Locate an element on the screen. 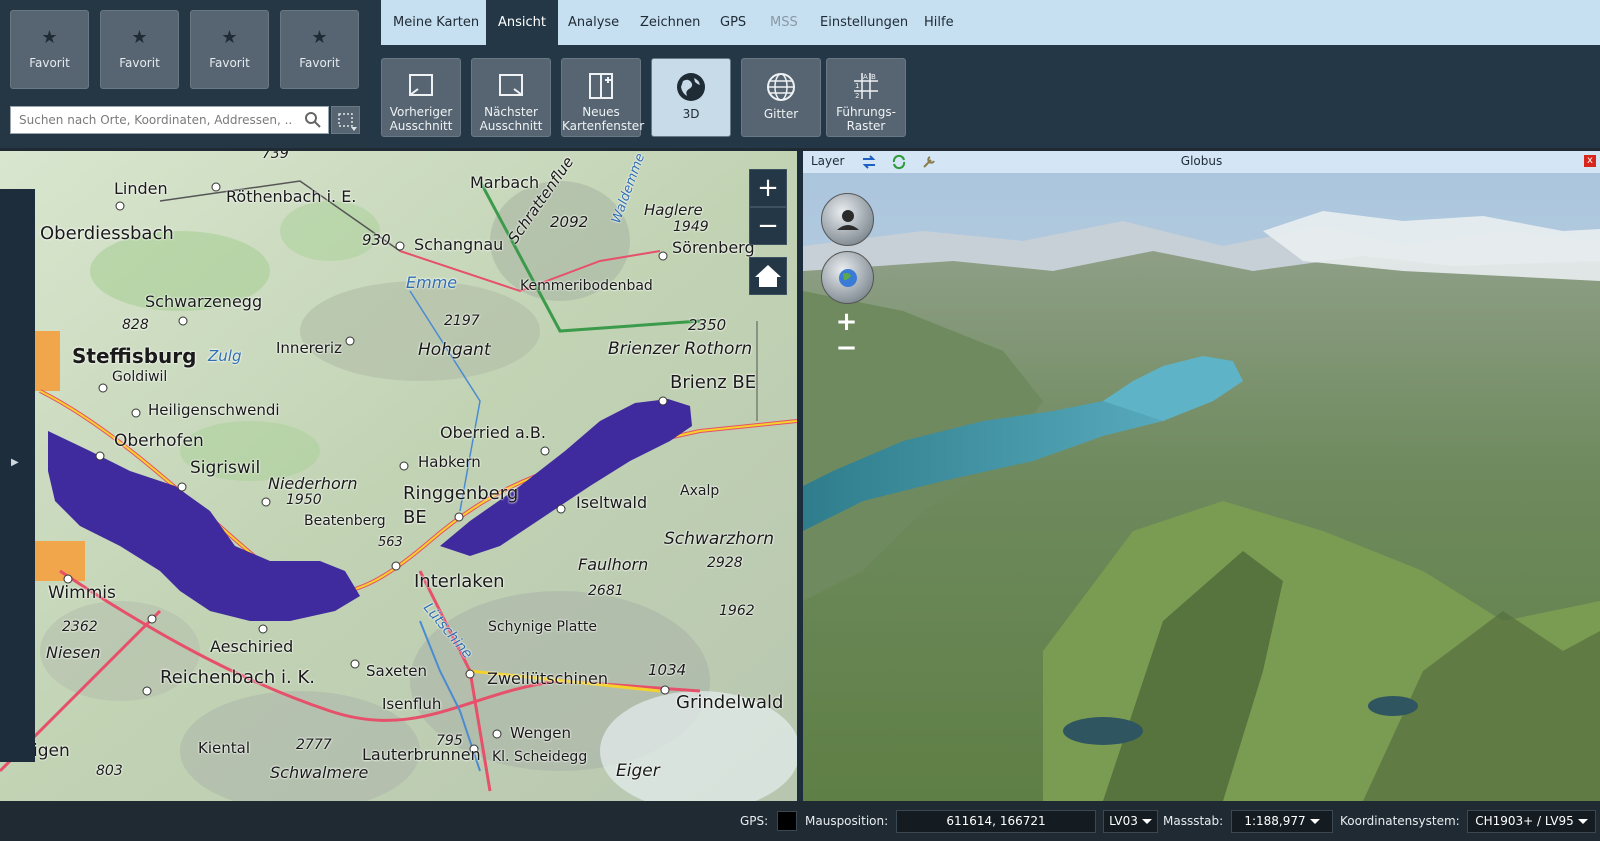 This screenshot has height=841, width=1600. map-label: 2928 is located at coordinates (725, 563).